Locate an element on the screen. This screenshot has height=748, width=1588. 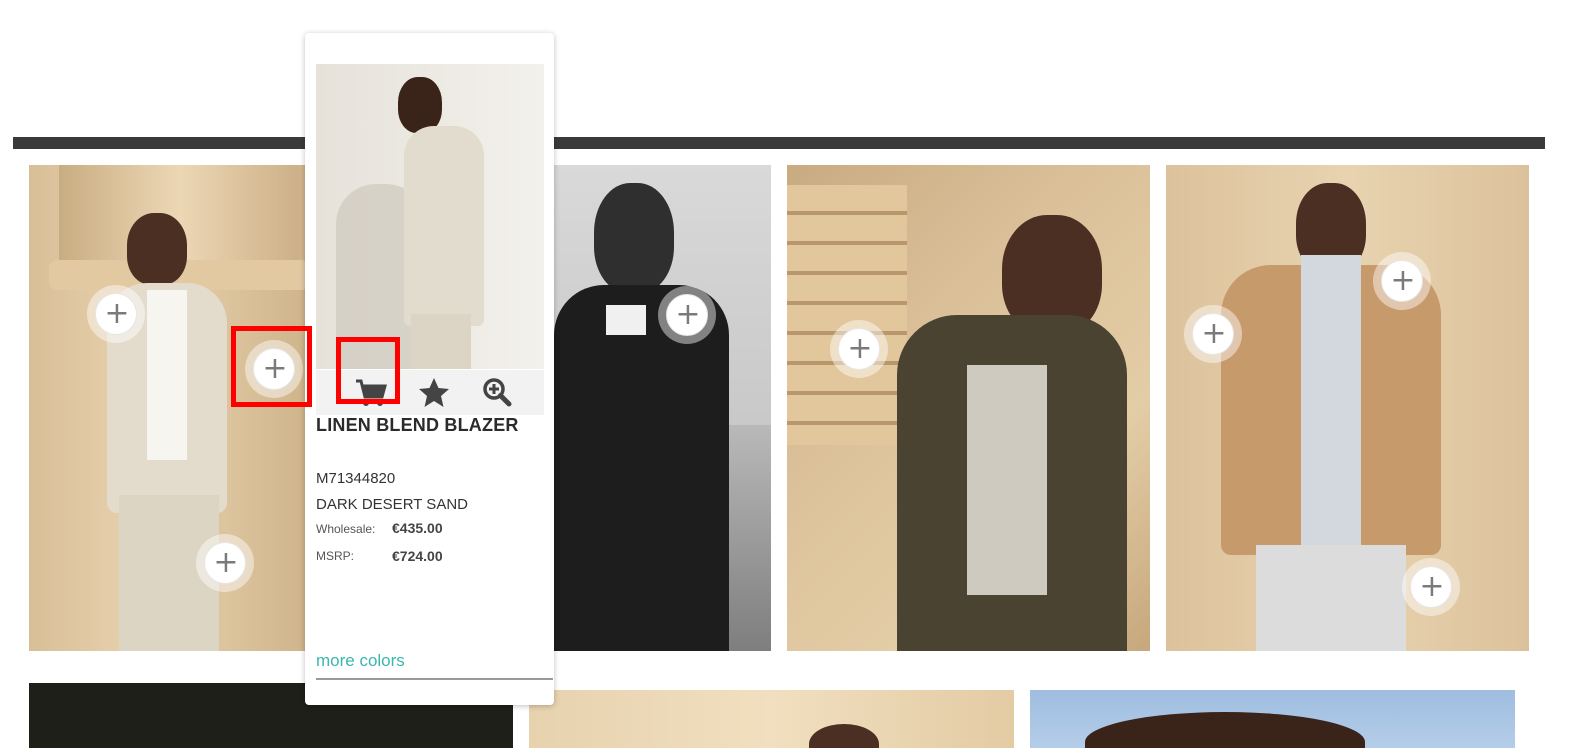
zoom-in-icon is located at coordinates (498, 392).